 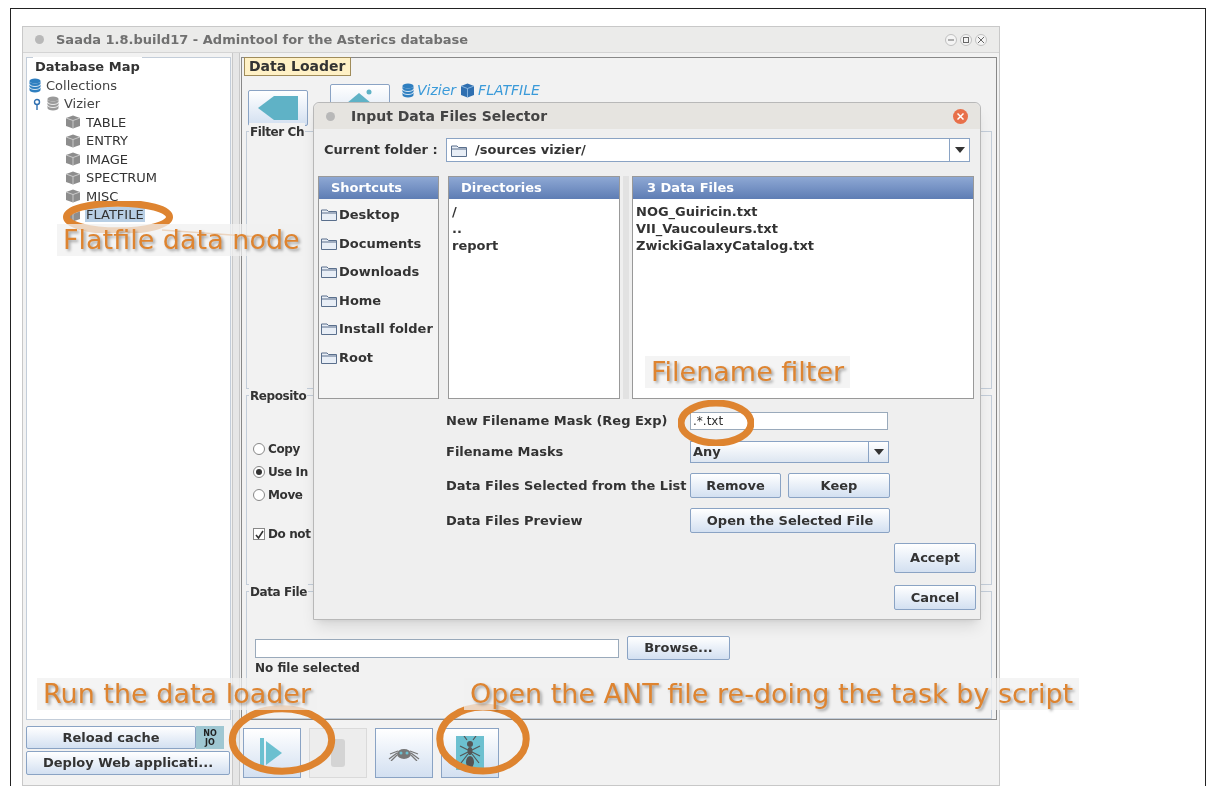 I want to click on section-title: Reposito, so click(x=278, y=396).